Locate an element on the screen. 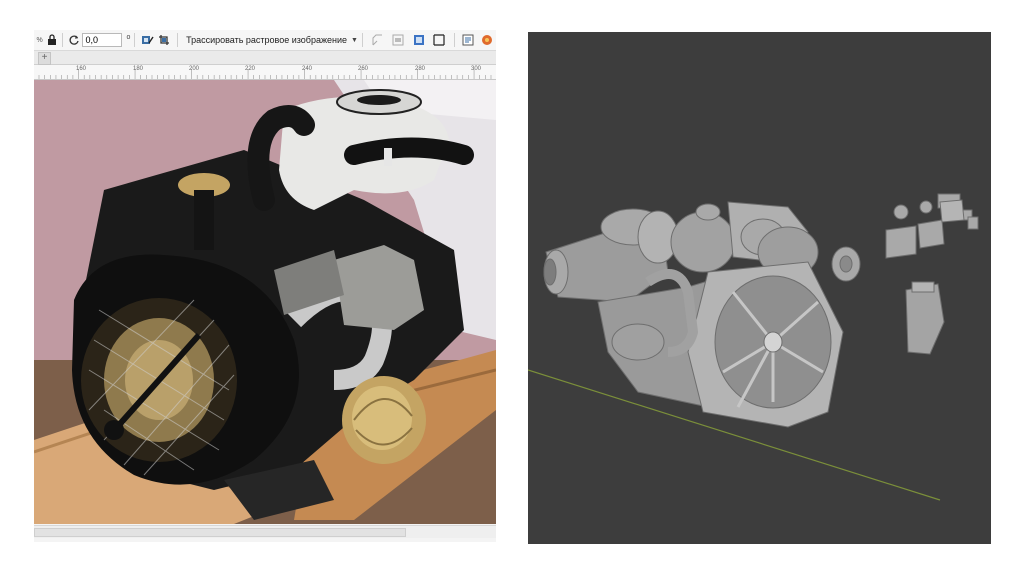 This screenshot has height=576, width=1024. add-page-button: + is located at coordinates (44, 58).